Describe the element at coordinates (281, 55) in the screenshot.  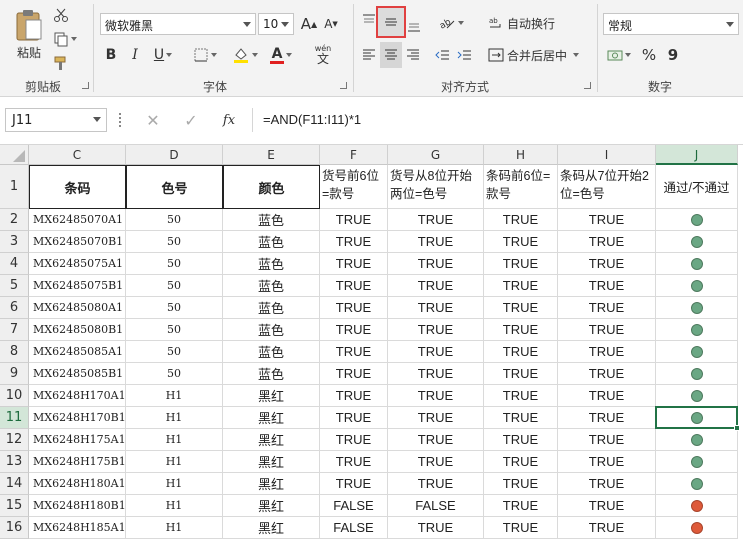
I see `font-color-button: A` at that location.